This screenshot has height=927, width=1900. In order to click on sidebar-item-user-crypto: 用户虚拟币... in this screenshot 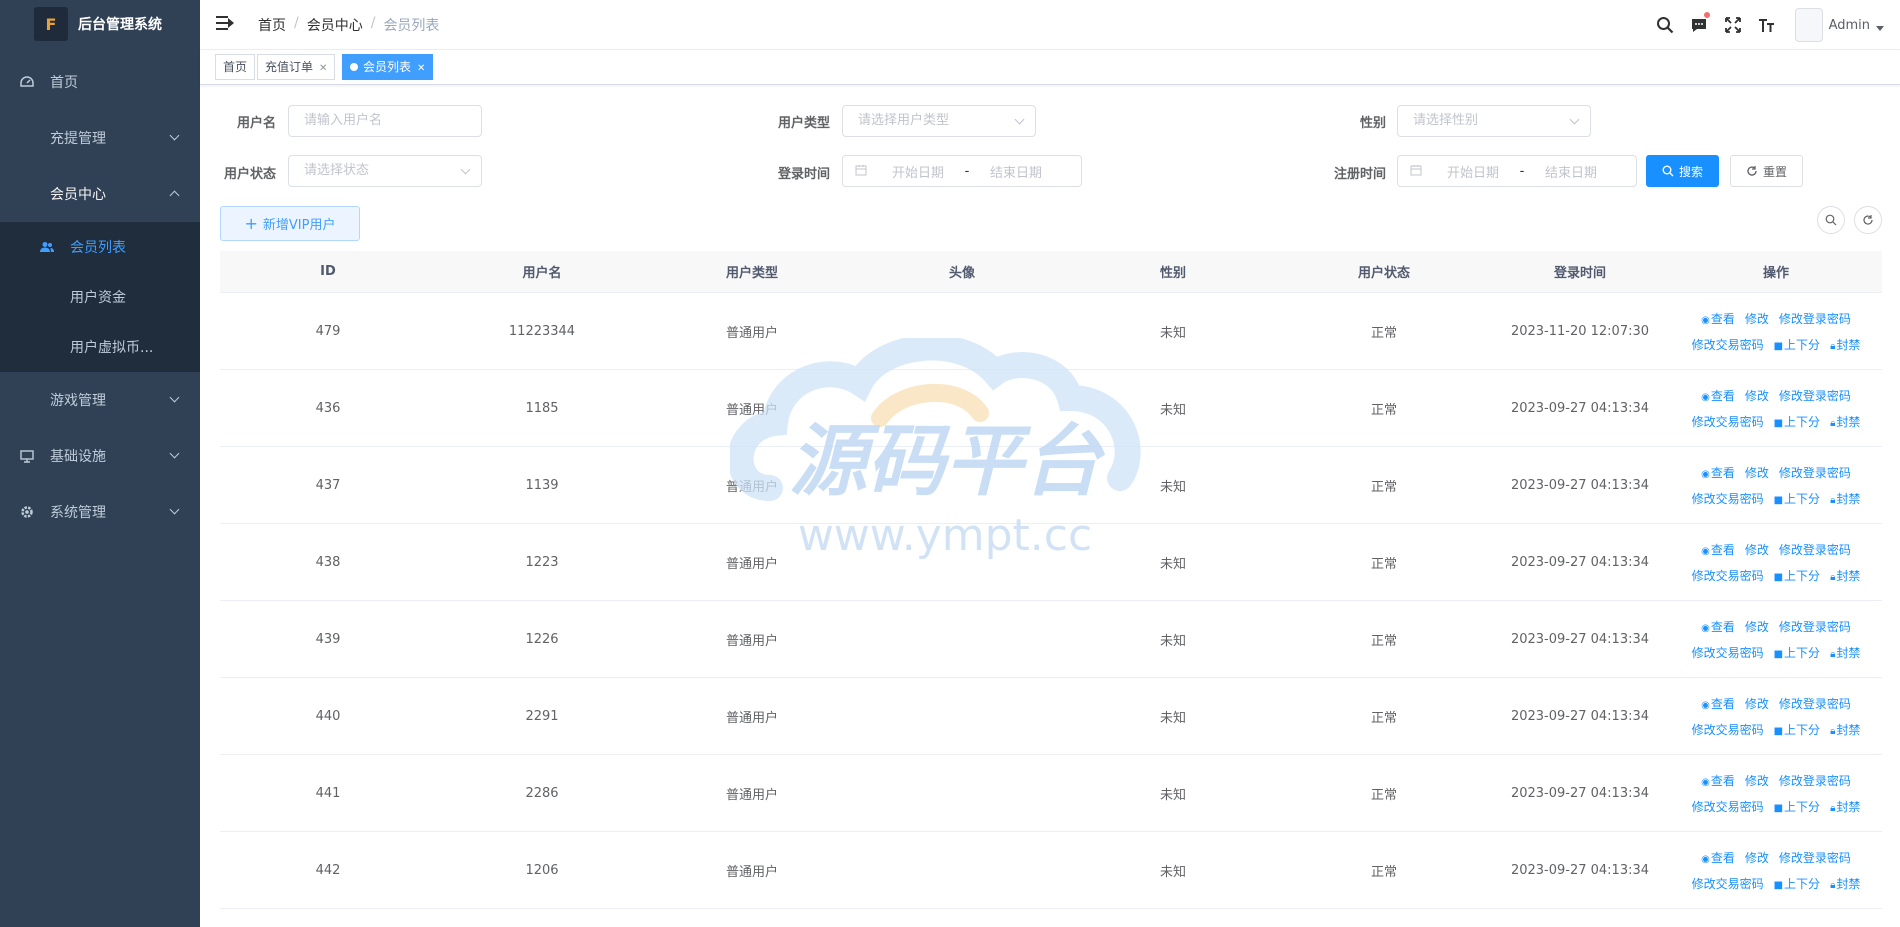, I will do `click(100, 347)`.